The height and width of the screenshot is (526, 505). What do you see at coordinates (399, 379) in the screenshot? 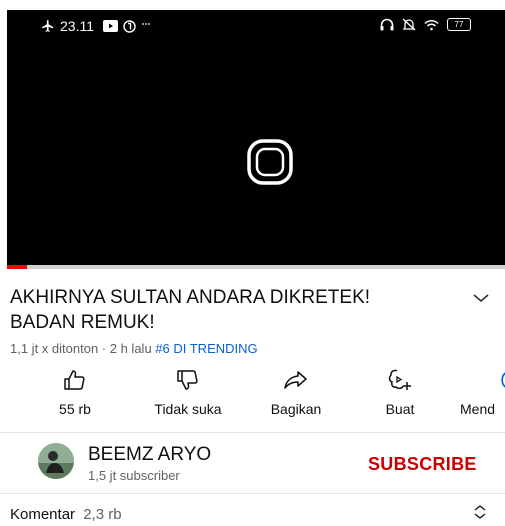
I see `create-icon` at bounding box center [399, 379].